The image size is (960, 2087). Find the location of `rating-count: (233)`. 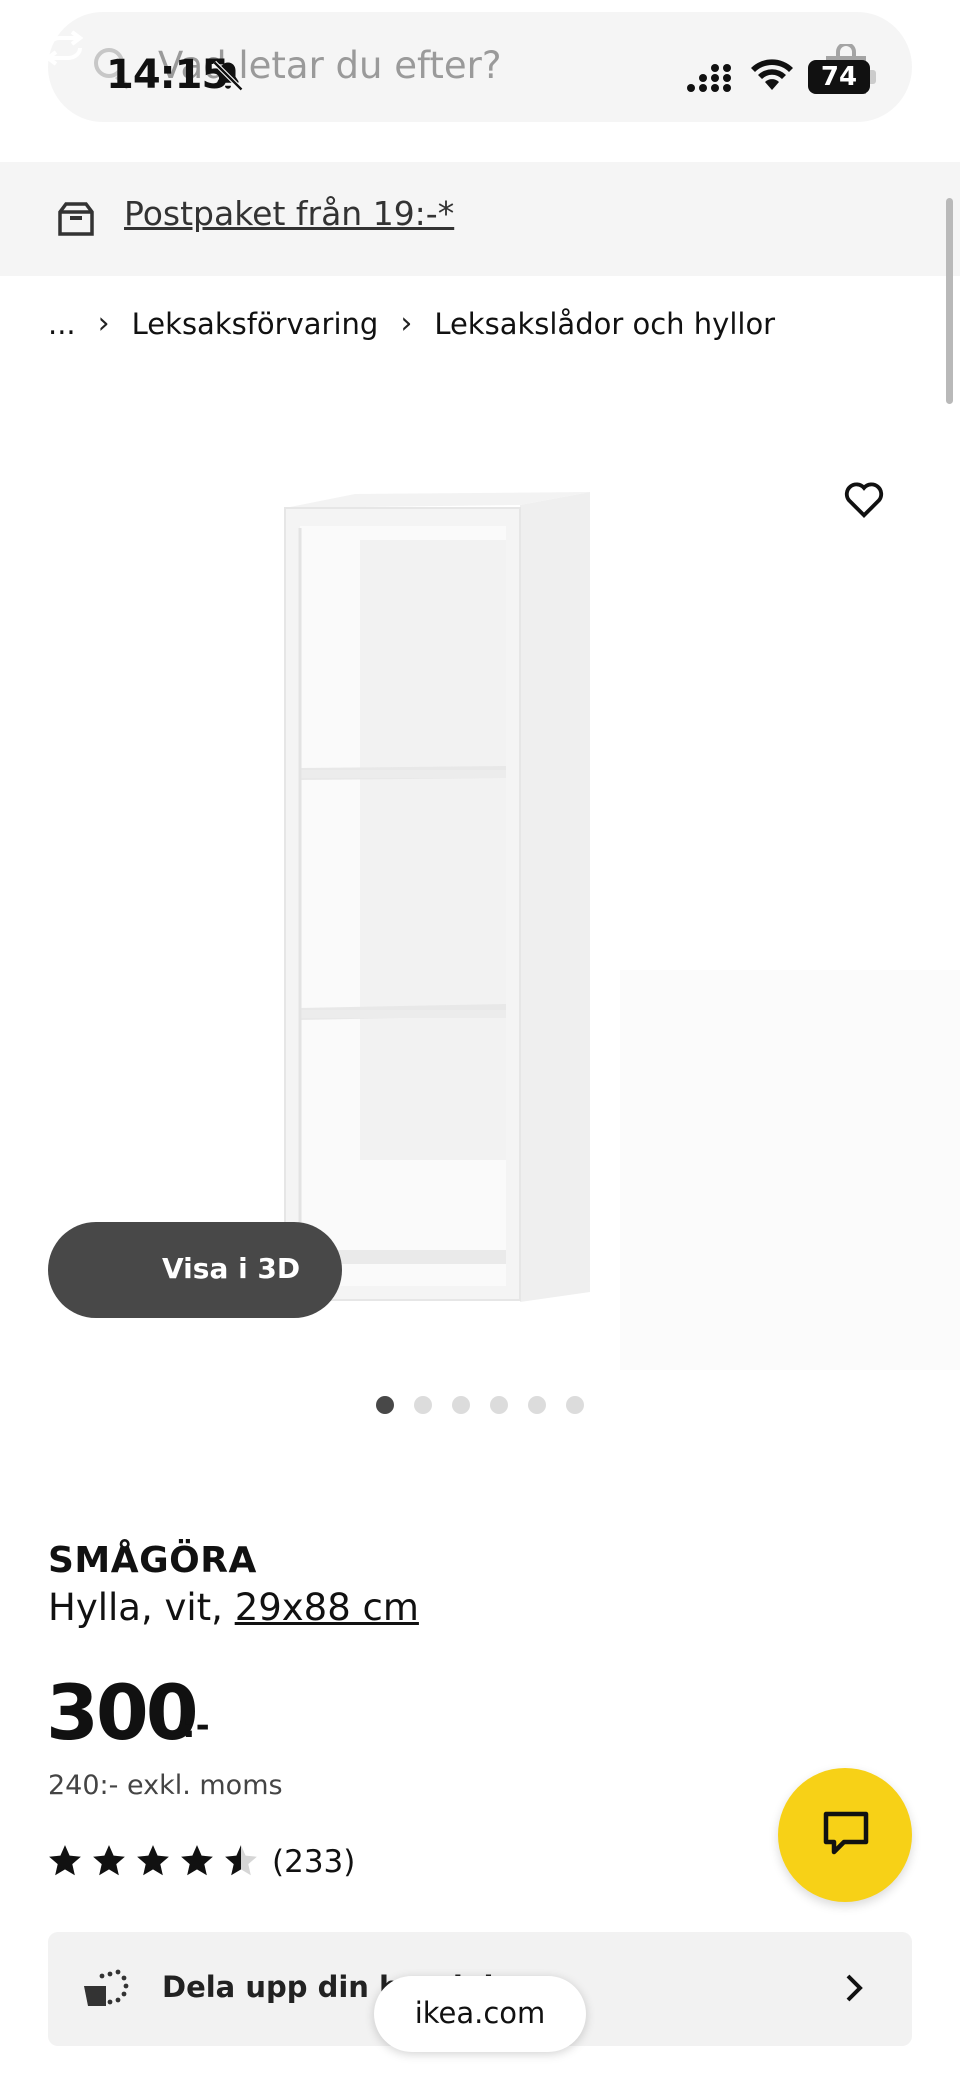

rating-count: (233) is located at coordinates (313, 1862).